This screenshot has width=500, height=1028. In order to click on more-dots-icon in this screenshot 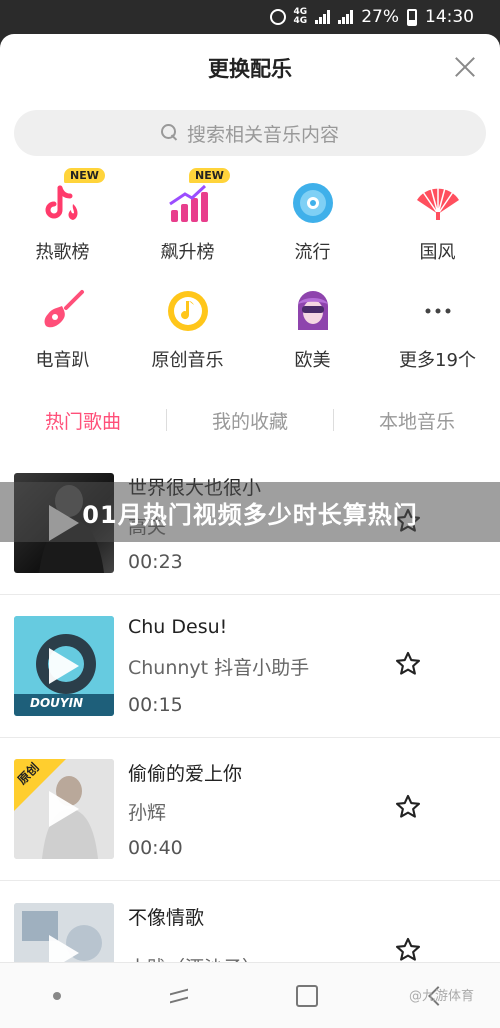, I will do `click(437, 311)`.